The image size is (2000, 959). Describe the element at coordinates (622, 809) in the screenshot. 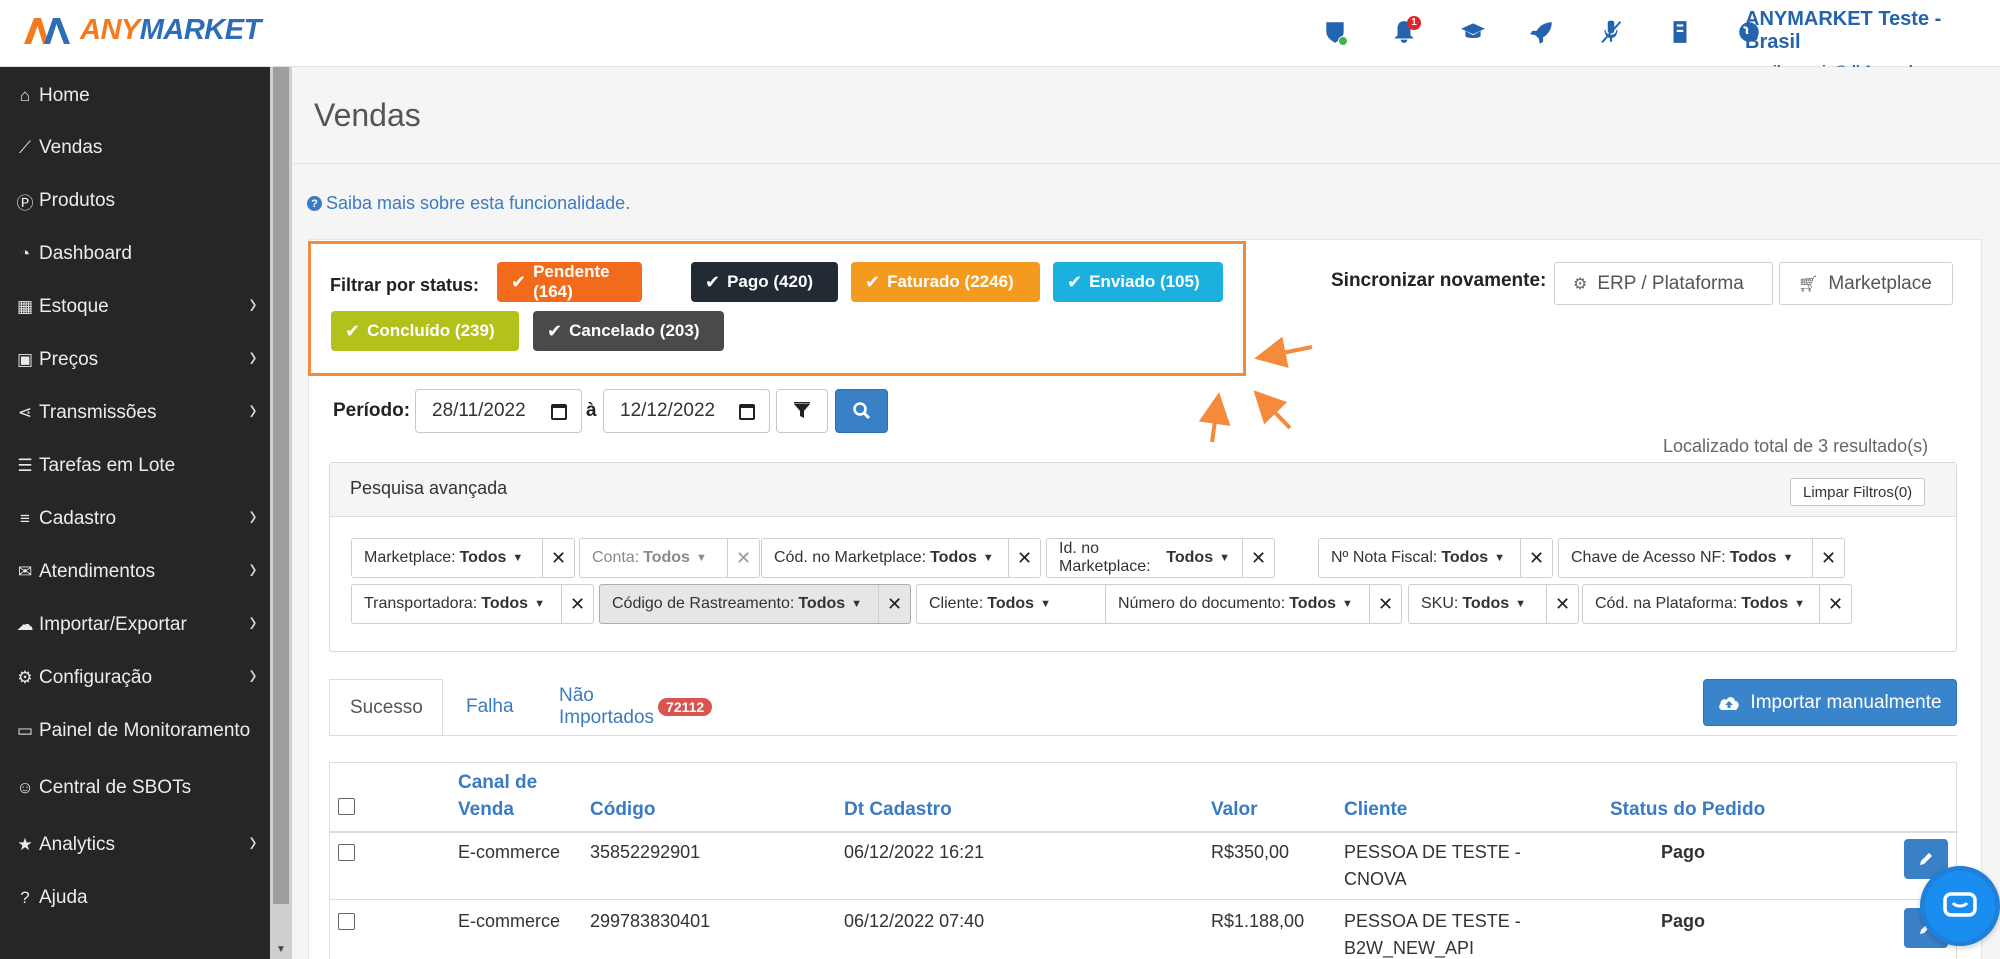

I see `column-header-code: Código` at that location.